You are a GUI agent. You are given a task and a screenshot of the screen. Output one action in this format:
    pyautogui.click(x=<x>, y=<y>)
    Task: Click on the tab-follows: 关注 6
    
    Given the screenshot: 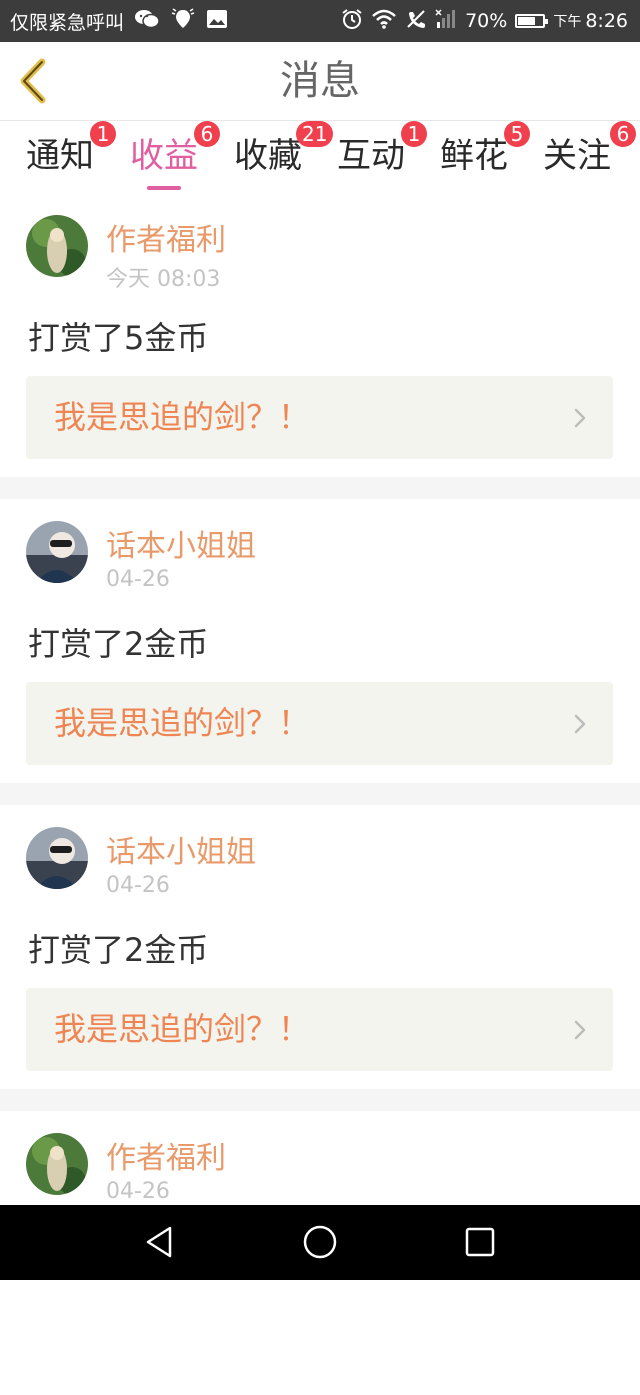 What is the action you would take?
    pyautogui.click(x=589, y=156)
    